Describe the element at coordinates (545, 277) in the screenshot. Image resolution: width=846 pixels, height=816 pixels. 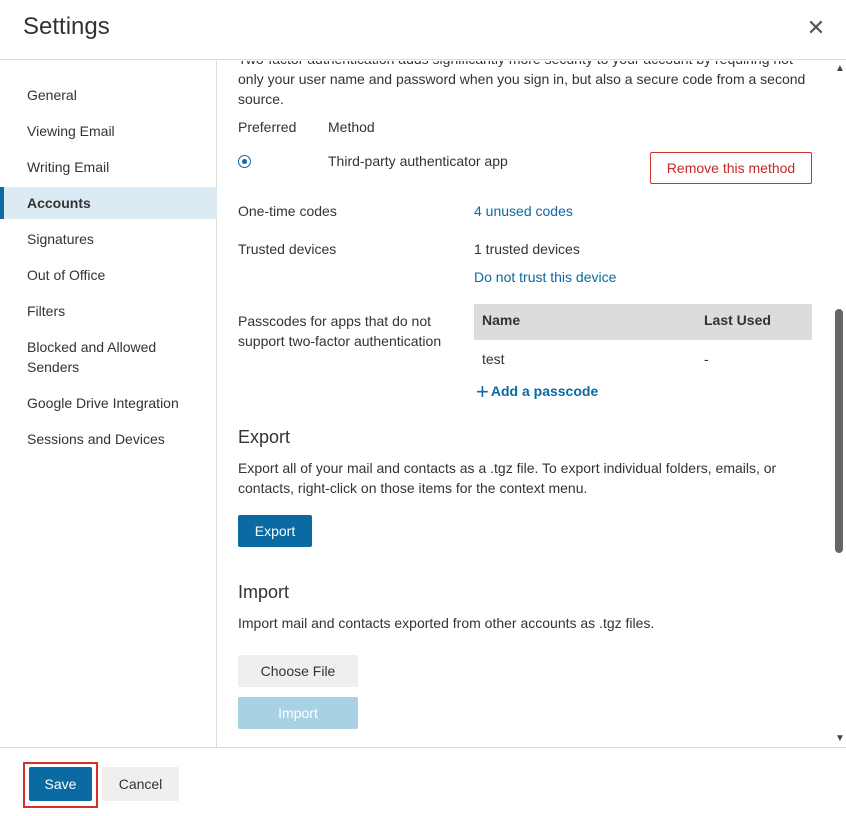
I see `do-not-trust-link: Do not trust this device` at that location.